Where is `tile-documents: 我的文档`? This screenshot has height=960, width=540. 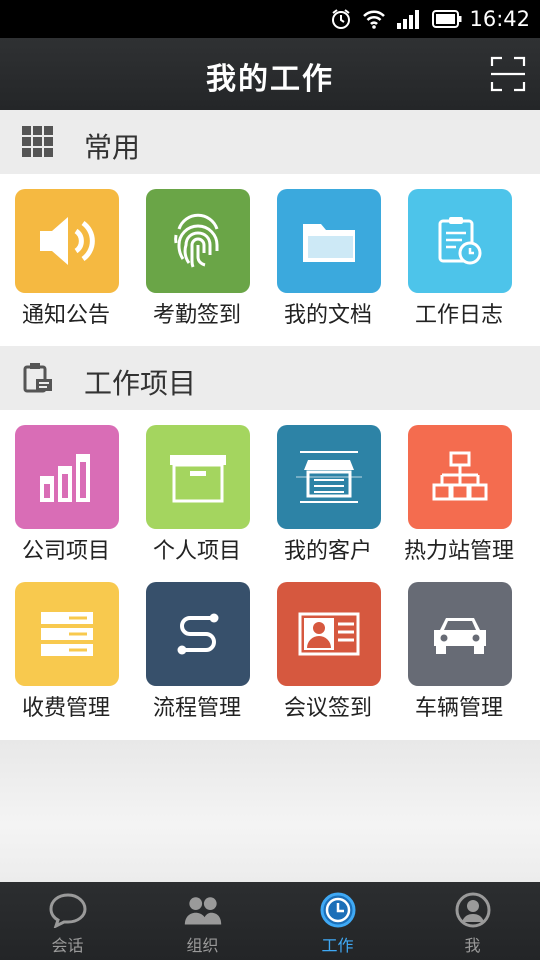
tile-documents: 我的文档 is located at coordinates (328, 267).